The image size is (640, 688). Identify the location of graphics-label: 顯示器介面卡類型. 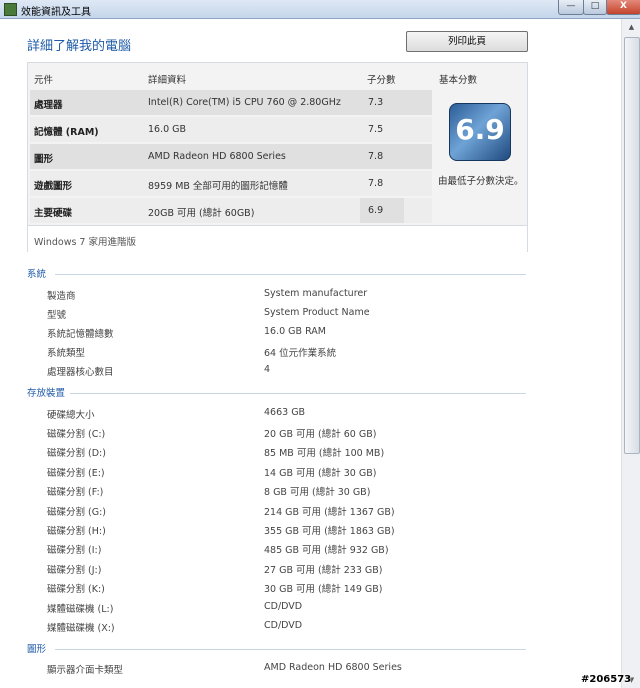
(85, 670).